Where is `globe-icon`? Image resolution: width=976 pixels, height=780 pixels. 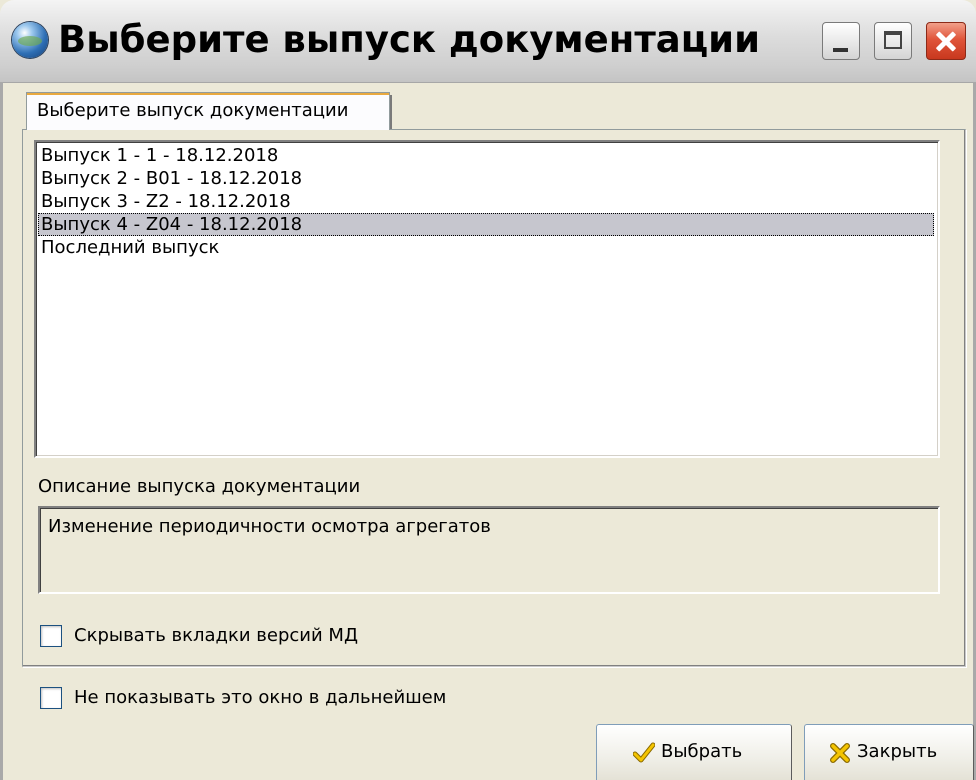
globe-icon is located at coordinates (30, 40).